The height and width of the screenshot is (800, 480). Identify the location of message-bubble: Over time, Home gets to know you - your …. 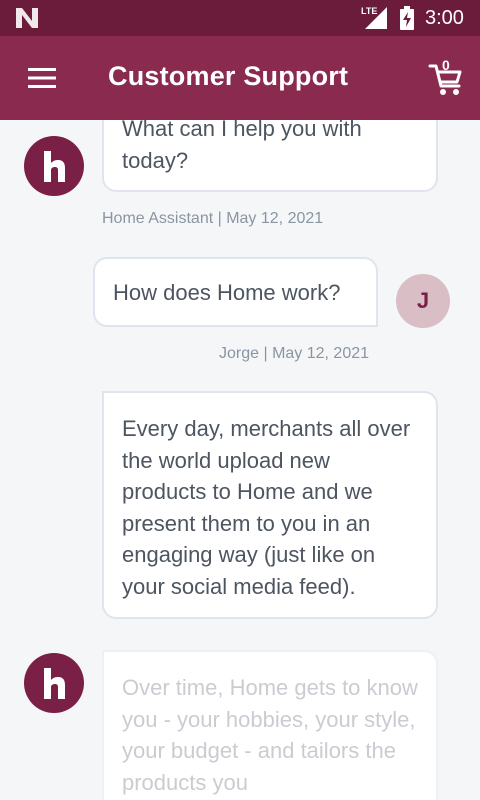
(270, 725).